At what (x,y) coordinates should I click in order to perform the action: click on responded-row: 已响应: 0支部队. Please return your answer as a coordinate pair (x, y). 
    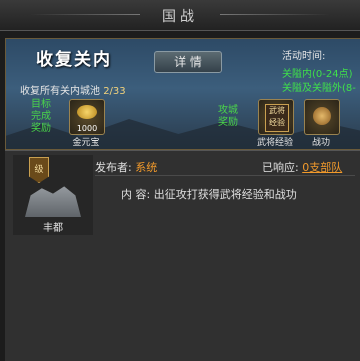
    Looking at the image, I should click on (302, 167).